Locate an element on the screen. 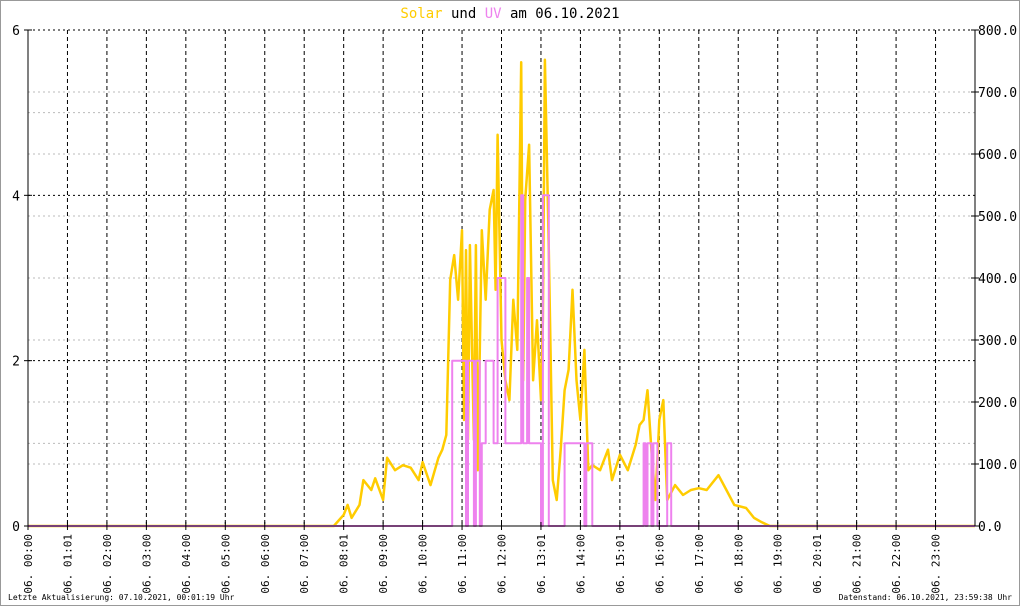  x-tick-label: 06. 11:00 is located at coordinates (462, 564).